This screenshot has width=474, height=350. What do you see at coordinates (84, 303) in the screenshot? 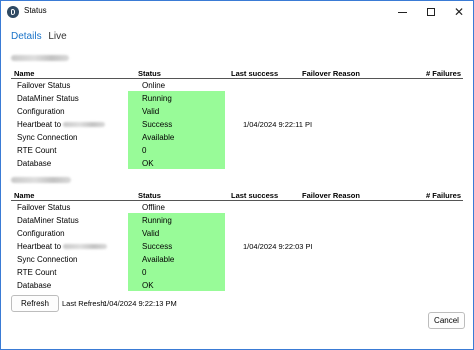
I see `last-refresh-label: Last Refresh:` at bounding box center [84, 303].